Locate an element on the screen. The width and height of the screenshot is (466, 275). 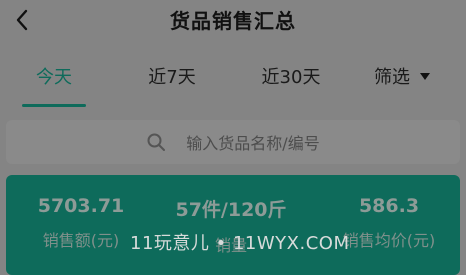
filter-label: 筛选 is located at coordinates (392, 77).